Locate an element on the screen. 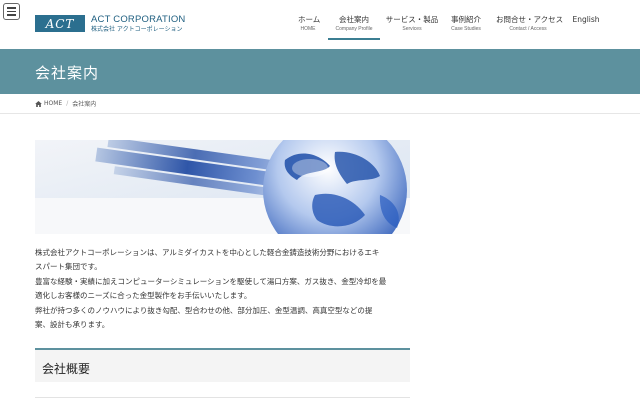 The height and width of the screenshot is (400, 640). page-title: 会社案内 is located at coordinates (67, 73).